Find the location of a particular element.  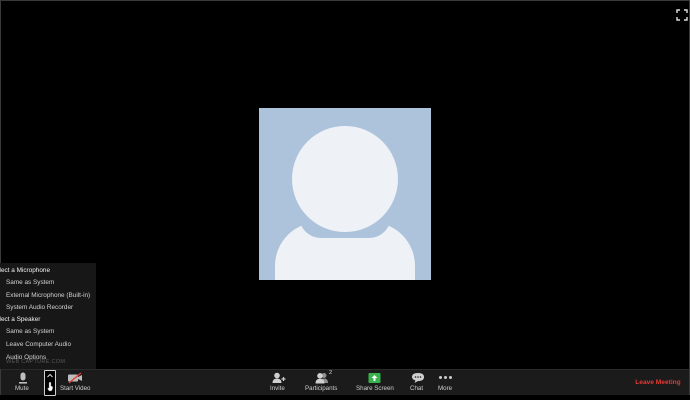

microphone-option-system-audio-recorder: System Audio Recorder is located at coordinates (39, 308).